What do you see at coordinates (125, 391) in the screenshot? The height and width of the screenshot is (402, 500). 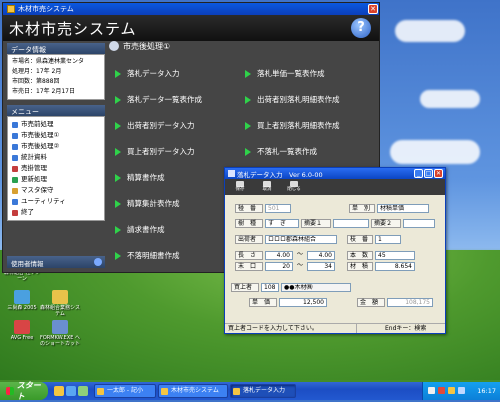 I see `task-ichitaro: 一太郎 - 記小` at bounding box center [125, 391].